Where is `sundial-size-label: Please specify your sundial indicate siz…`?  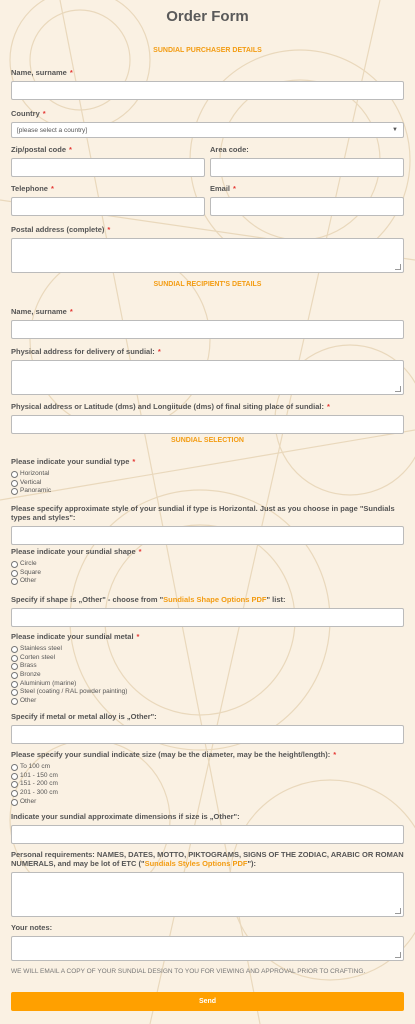
sundial-size-label: Please specify your sundial indicate siz… is located at coordinates (174, 754).